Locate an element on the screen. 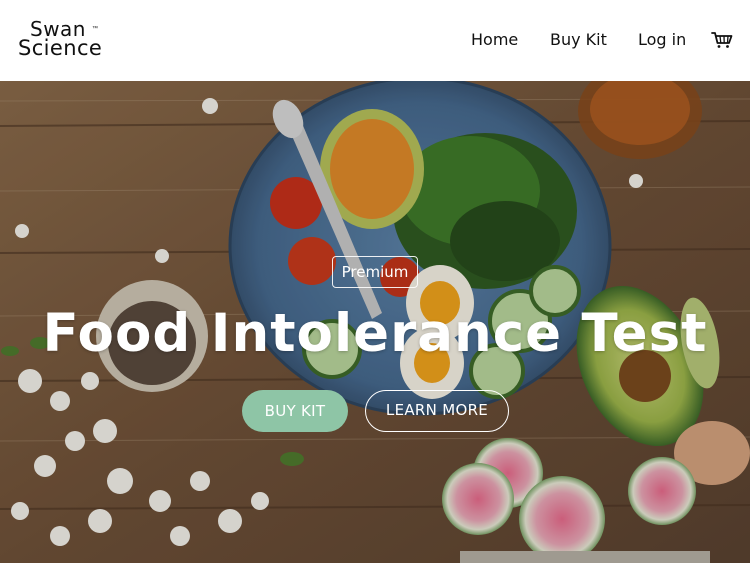  hero-title: Food Intolerance Test is located at coordinates (375, 333).